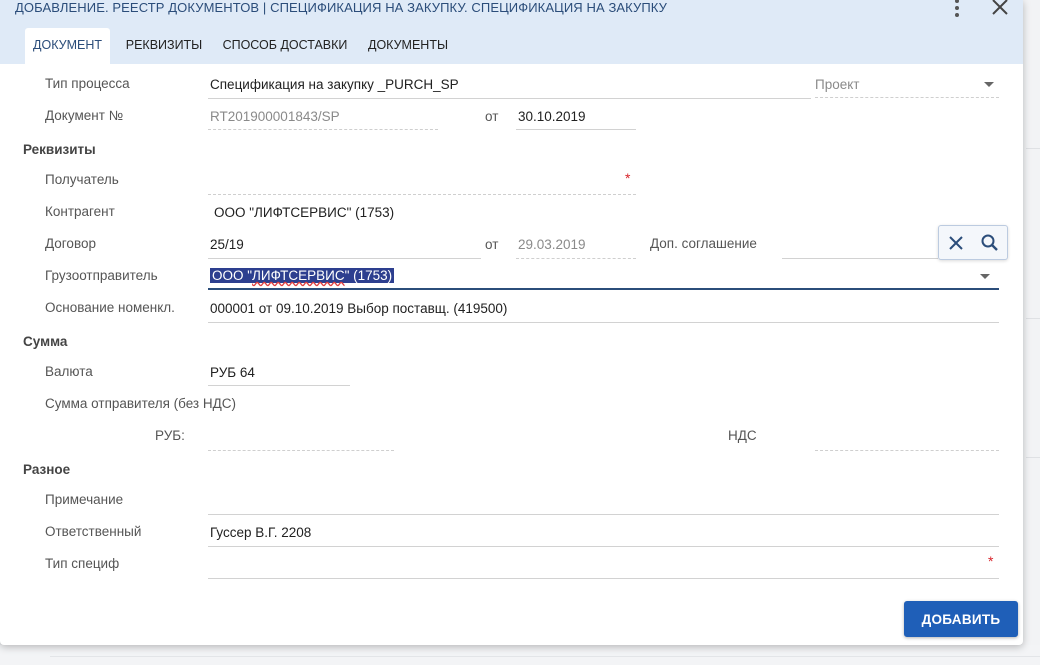 This screenshot has height=665, width=1040. Describe the element at coordinates (70, 243) in the screenshot. I see `contract-label: Договор` at that location.